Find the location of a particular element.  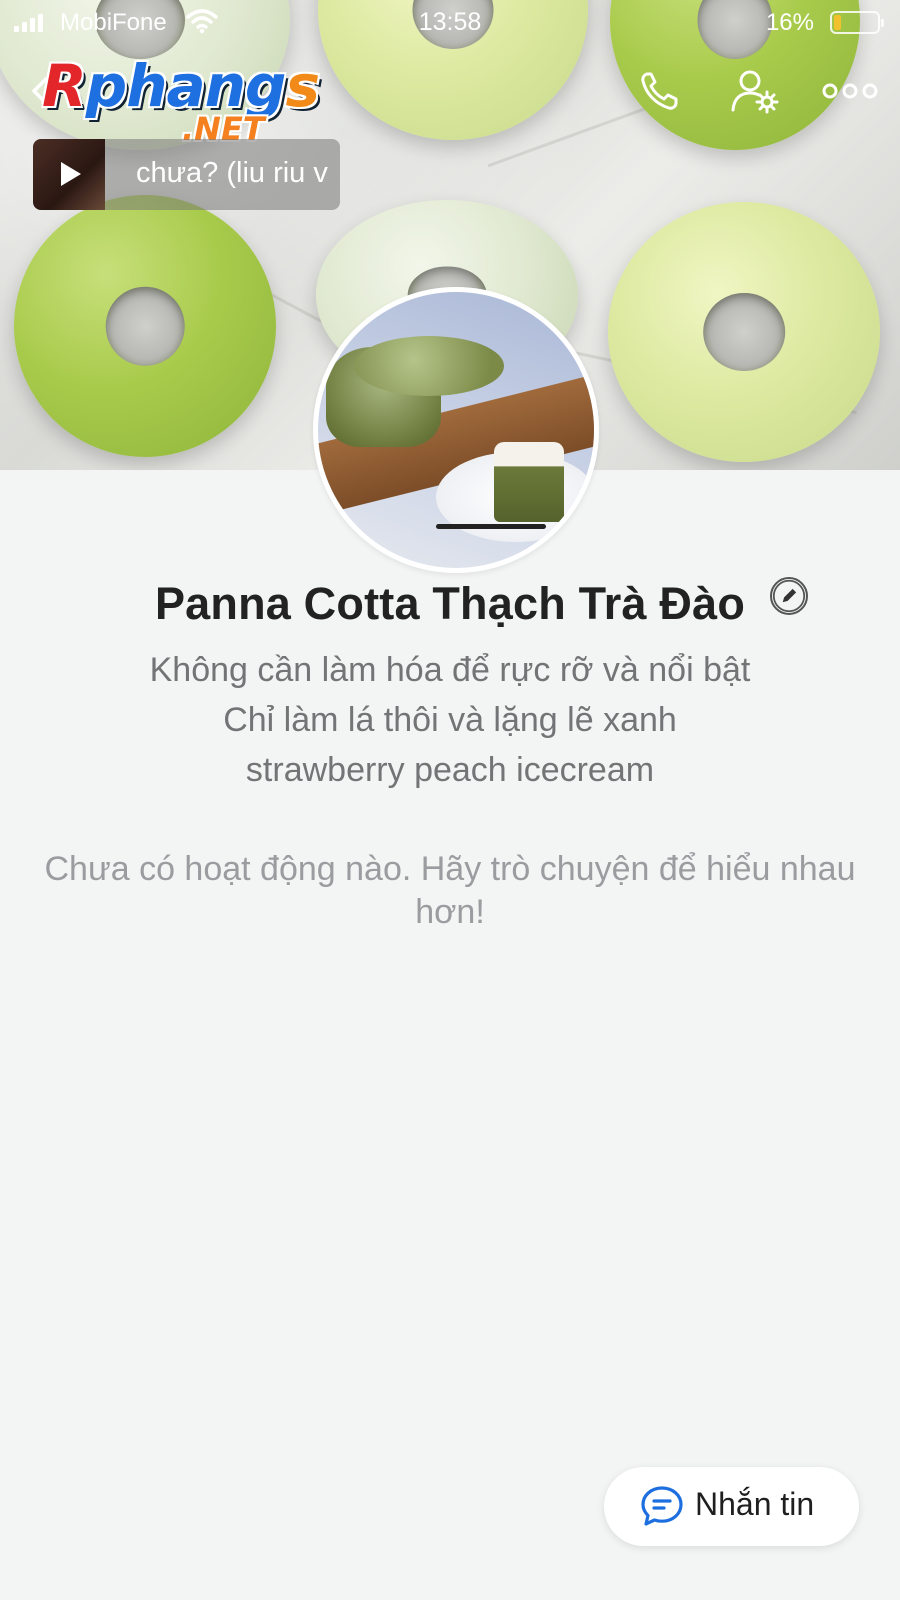

user-settings-icon is located at coordinates (755, 91).